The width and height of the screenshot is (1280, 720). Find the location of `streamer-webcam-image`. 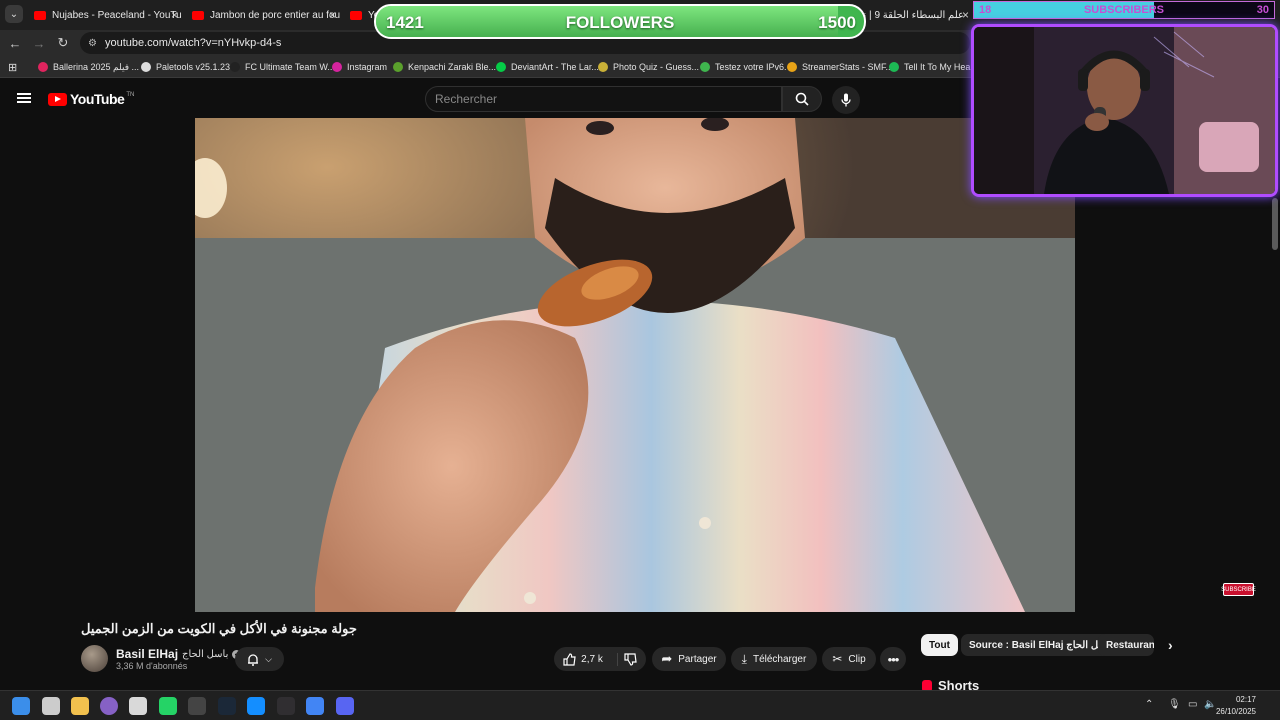

streamer-webcam-image is located at coordinates (1124, 110).